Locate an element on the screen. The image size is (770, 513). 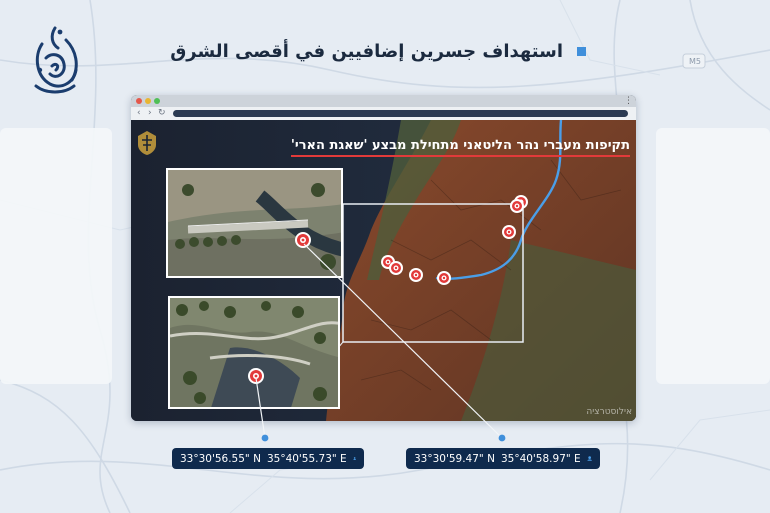
latitude-left: 33°30'56.55" N is located at coordinates (220, 458).